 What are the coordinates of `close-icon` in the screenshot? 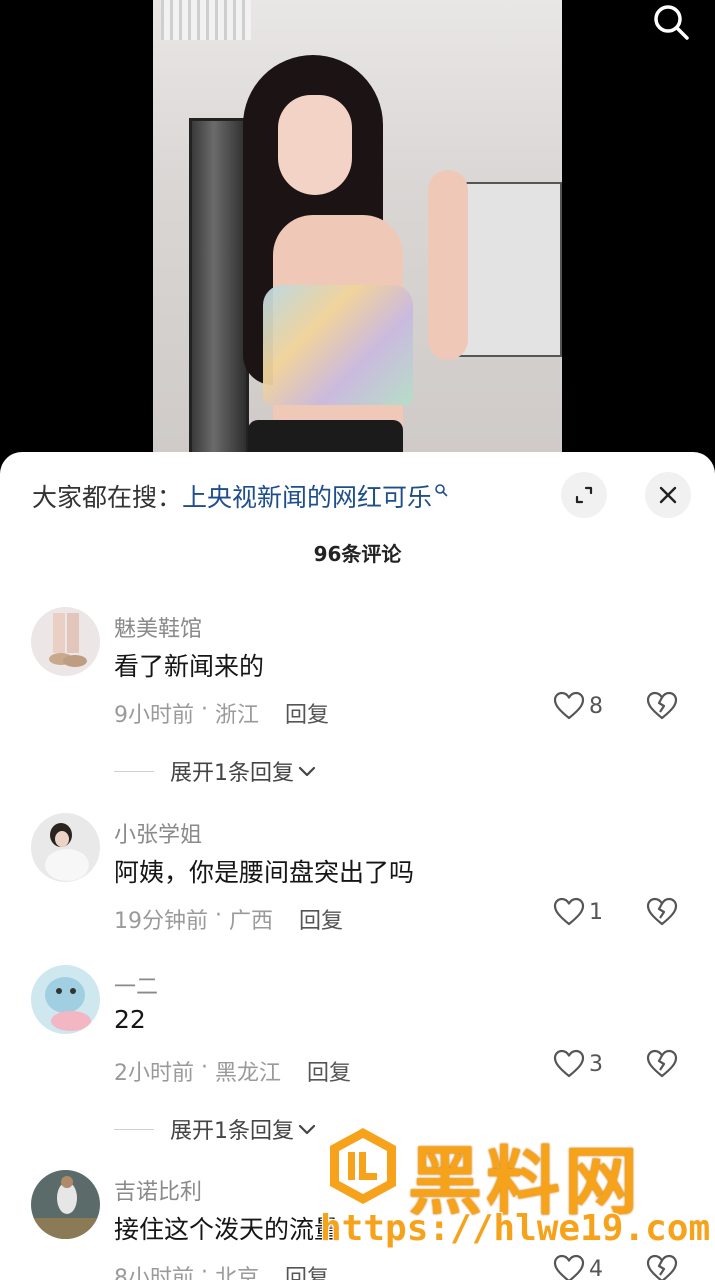 It's located at (668, 495).